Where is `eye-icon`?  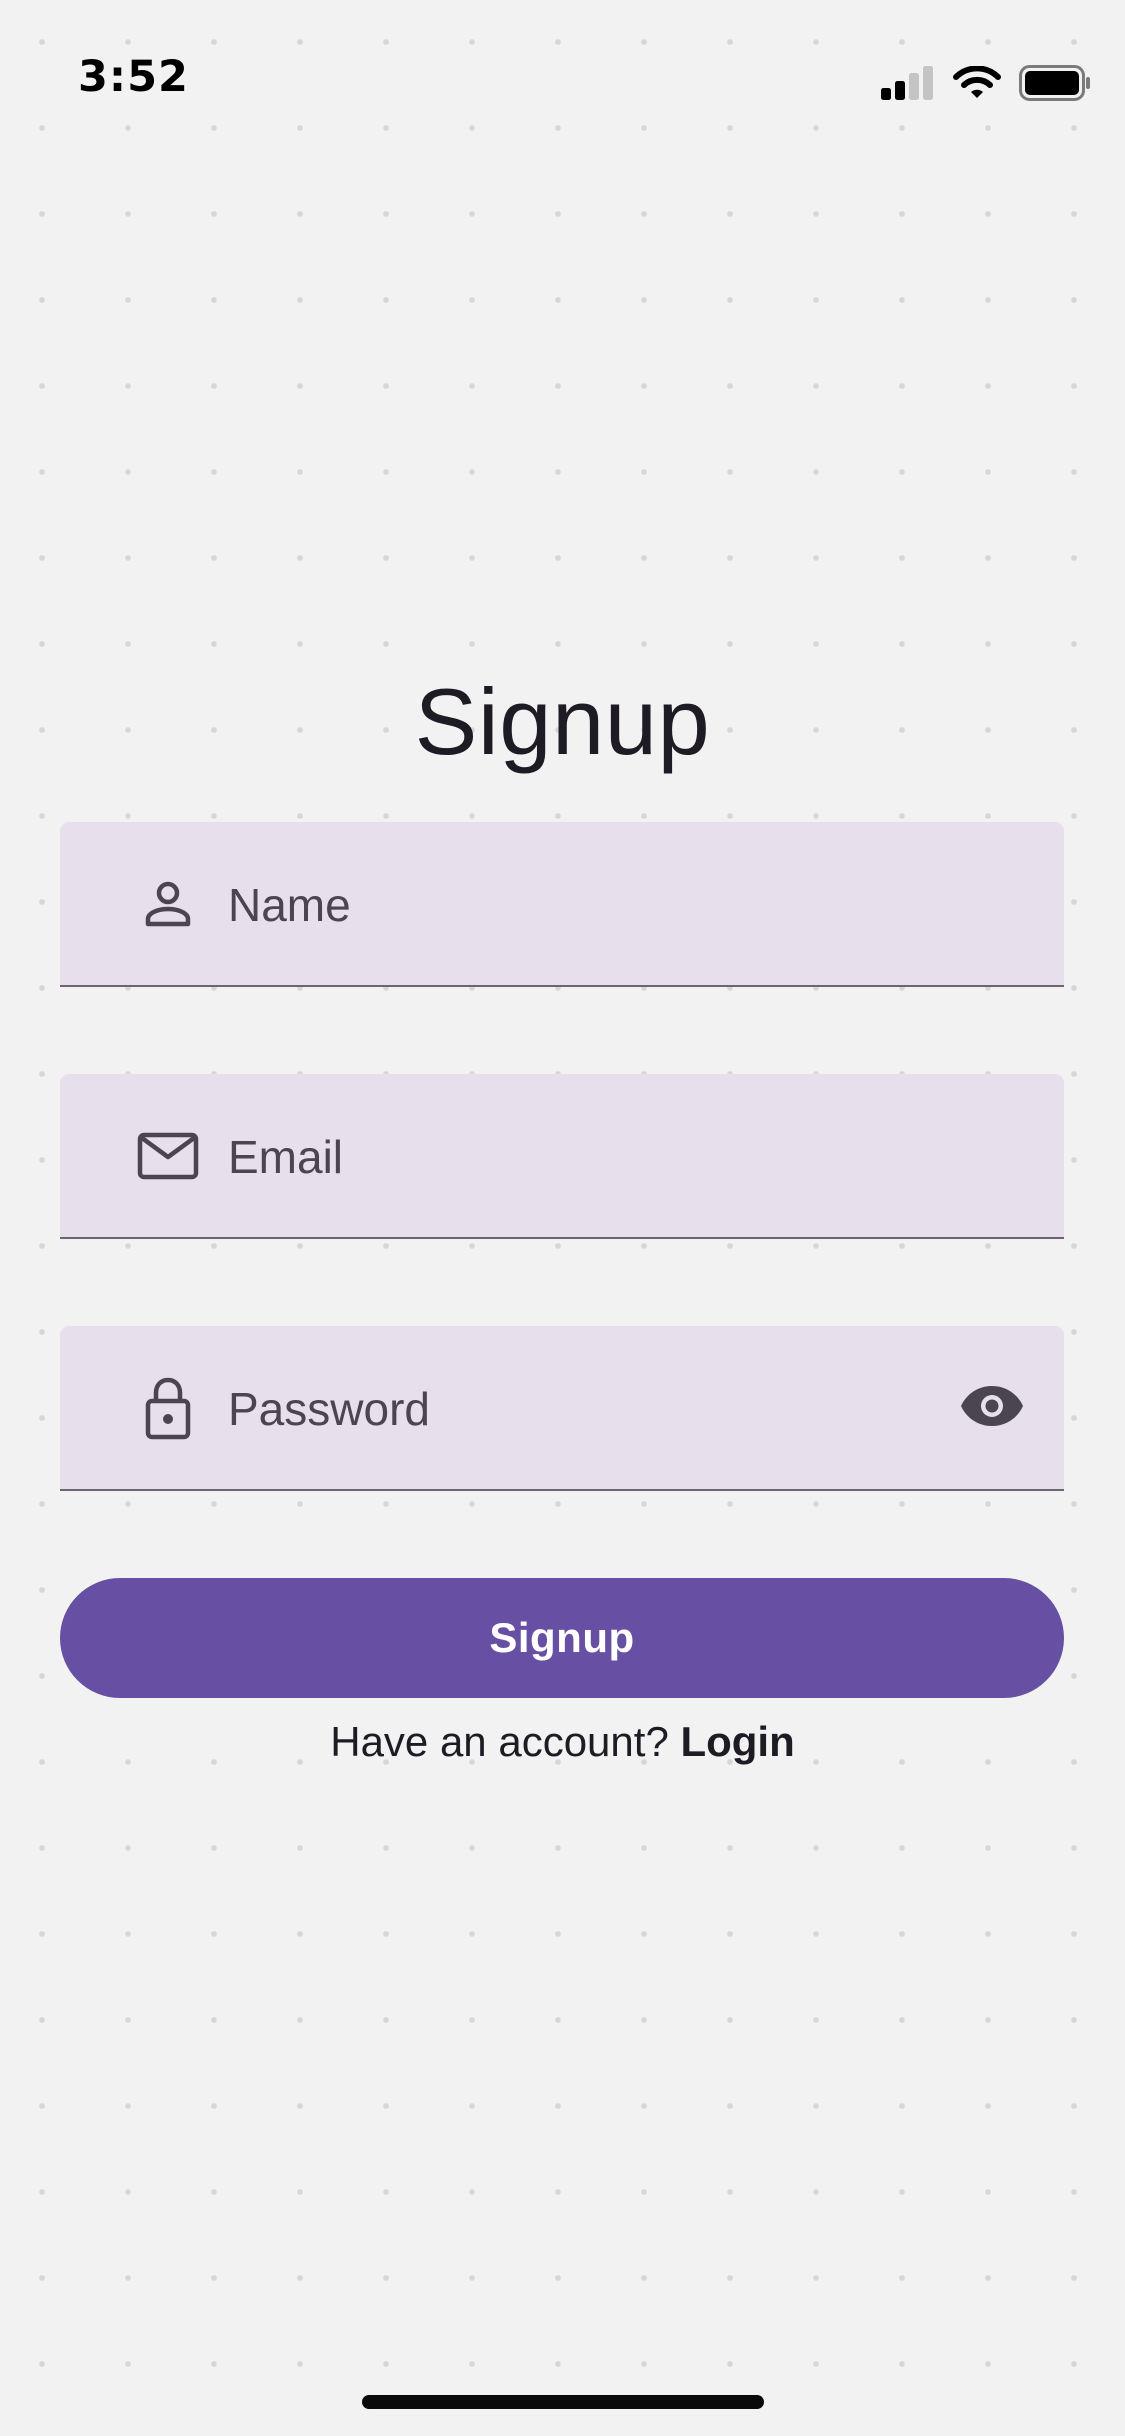
eye-icon is located at coordinates (992, 1406).